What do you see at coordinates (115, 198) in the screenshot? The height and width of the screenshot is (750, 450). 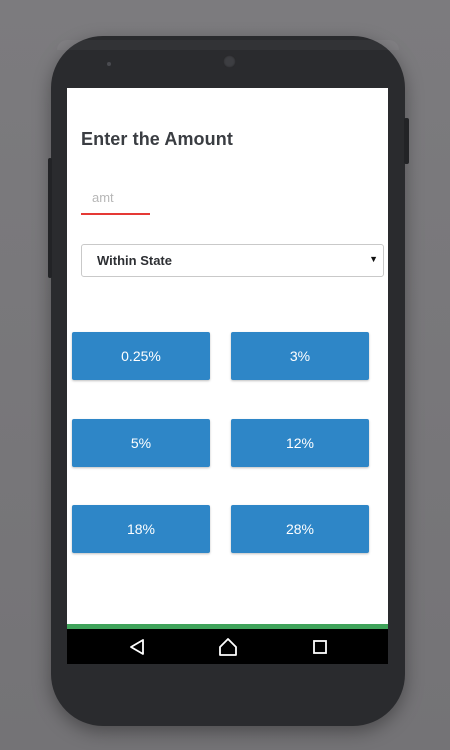 I see `amount-input` at bounding box center [115, 198].